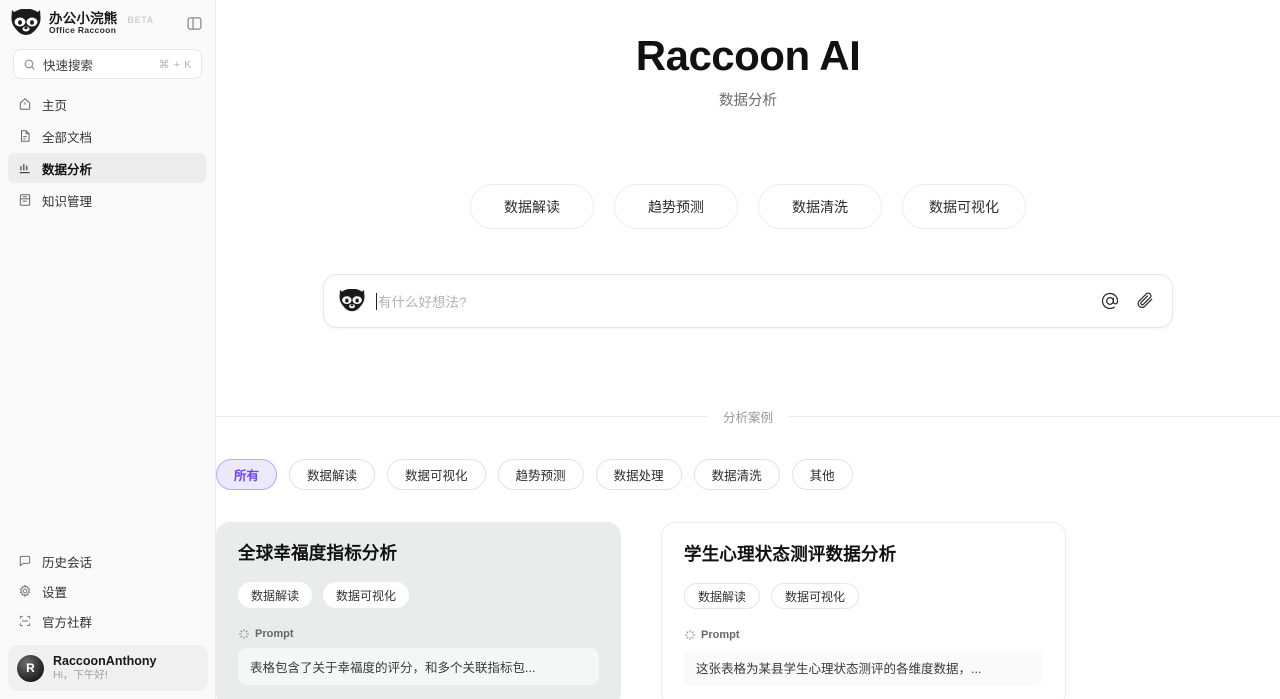  I want to click on sidebar-item-community: 官方社群, so click(108, 621).